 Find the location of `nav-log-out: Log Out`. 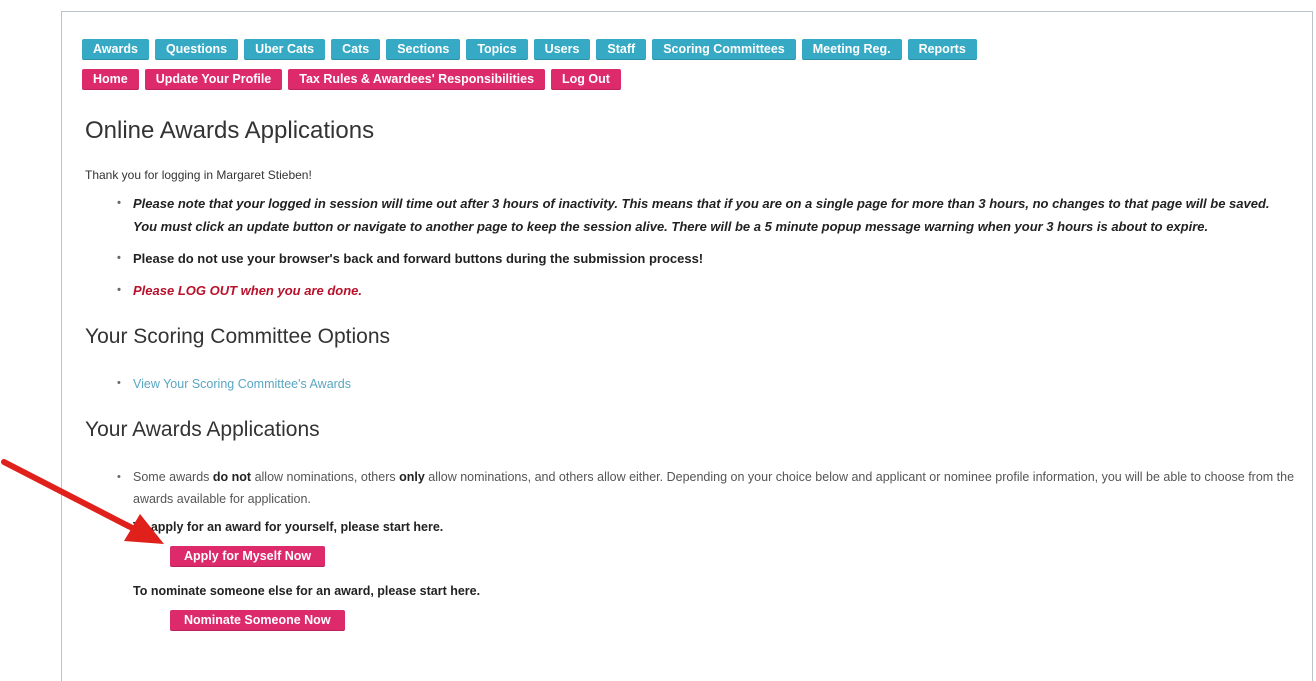

nav-log-out: Log Out is located at coordinates (586, 79).